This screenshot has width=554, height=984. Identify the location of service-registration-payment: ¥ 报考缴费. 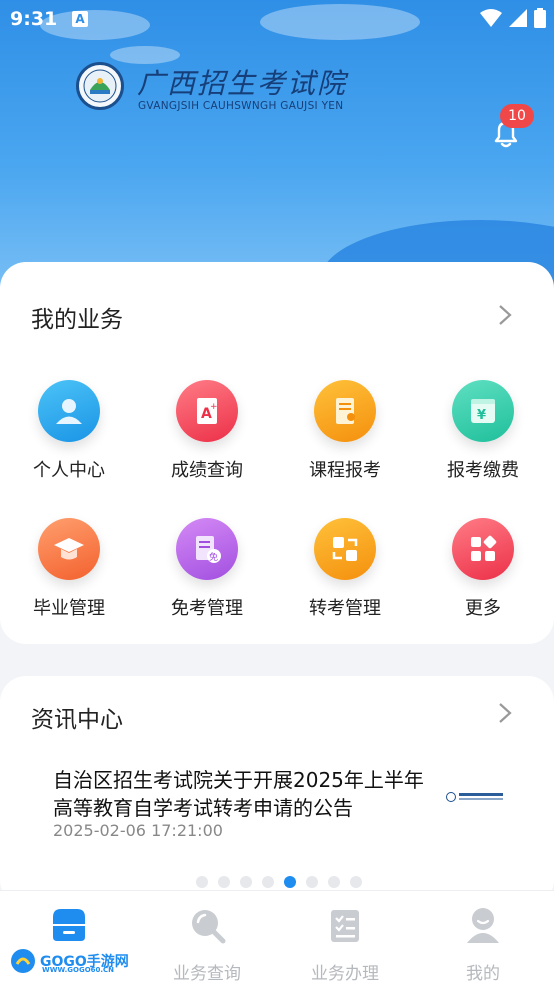
(483, 431).